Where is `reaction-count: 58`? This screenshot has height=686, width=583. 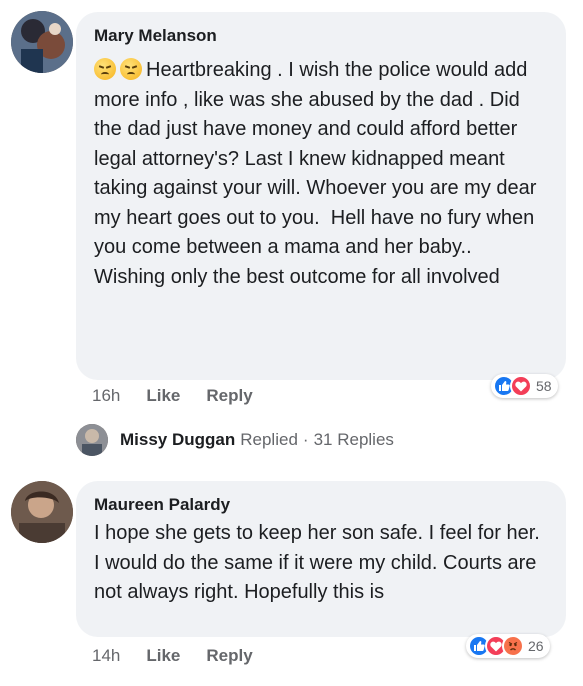
reaction-count: 58 is located at coordinates (544, 386).